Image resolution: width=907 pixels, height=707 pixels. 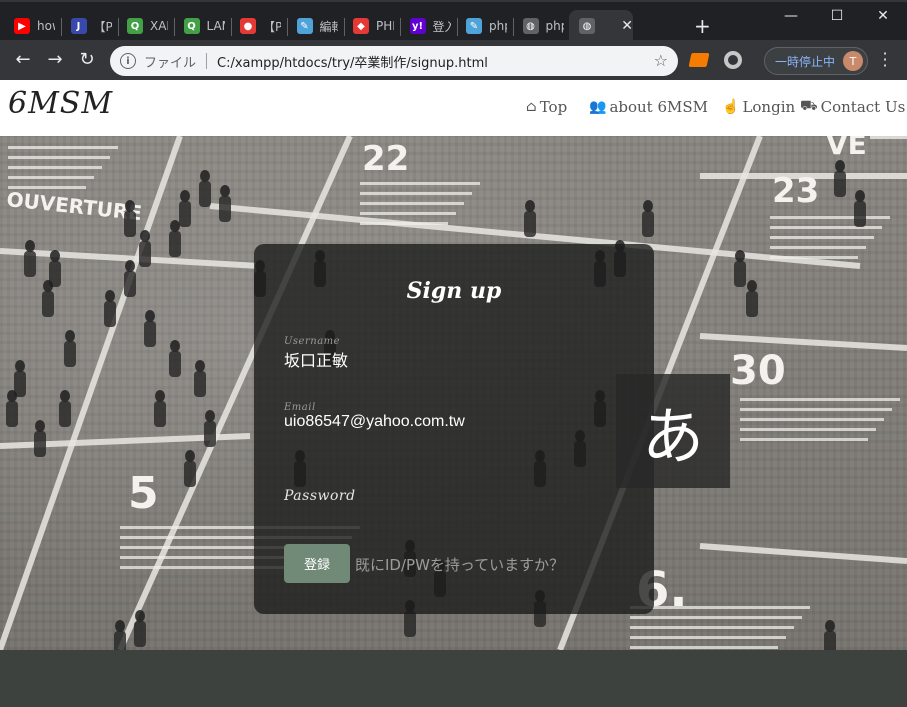 What do you see at coordinates (852, 107) in the screenshot?
I see `nav-contact-us: ⛟ Contact Us` at bounding box center [852, 107].